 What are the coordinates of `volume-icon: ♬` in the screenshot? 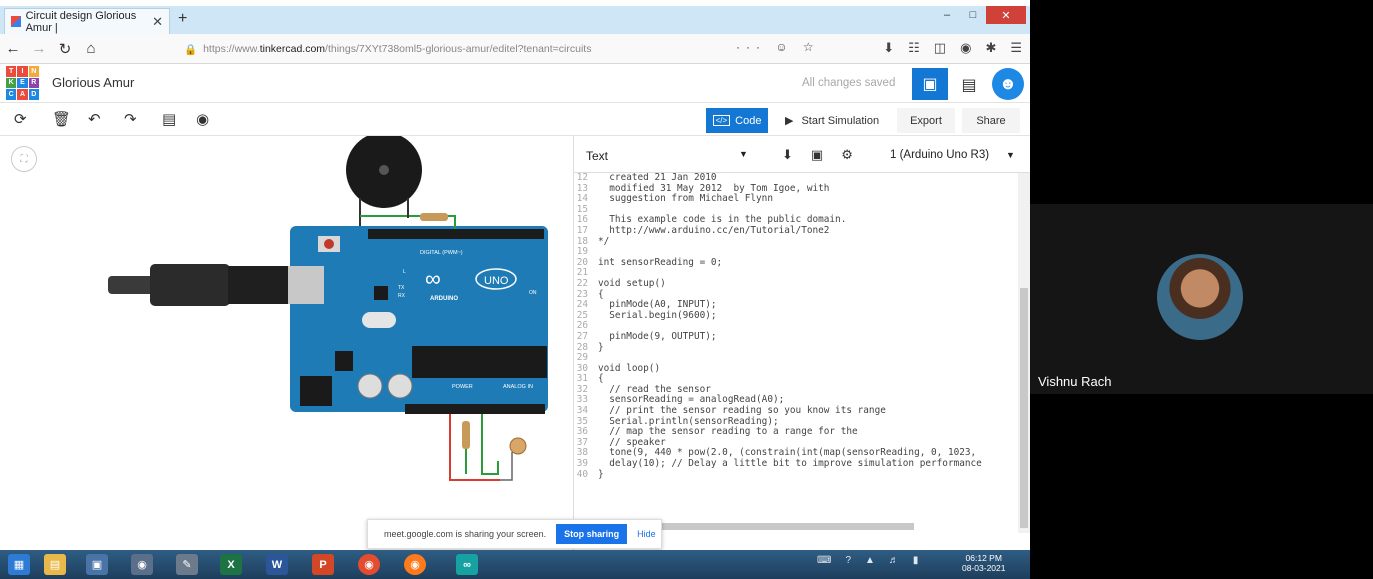 It's located at (894, 560).